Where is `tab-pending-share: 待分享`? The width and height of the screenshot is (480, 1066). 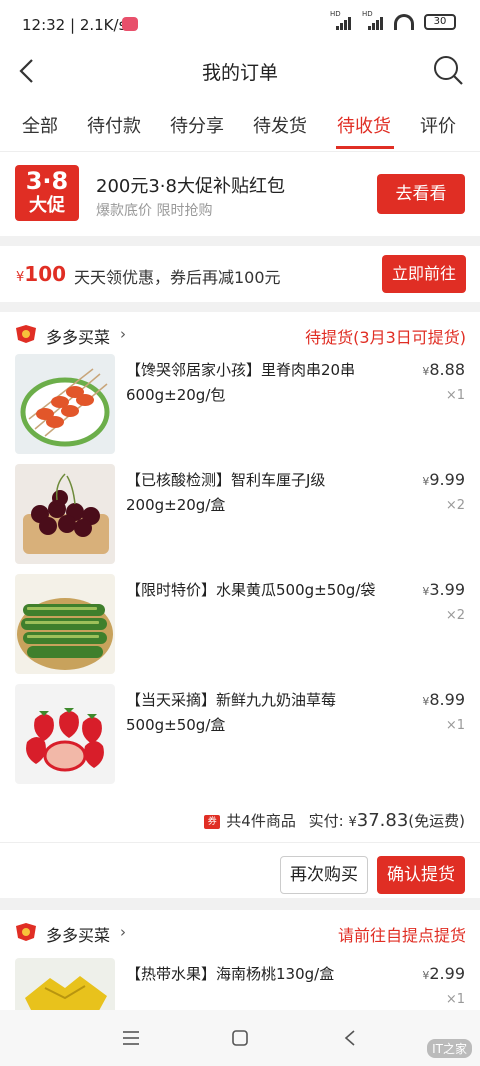 tab-pending-share: 待分享 is located at coordinates (197, 125).